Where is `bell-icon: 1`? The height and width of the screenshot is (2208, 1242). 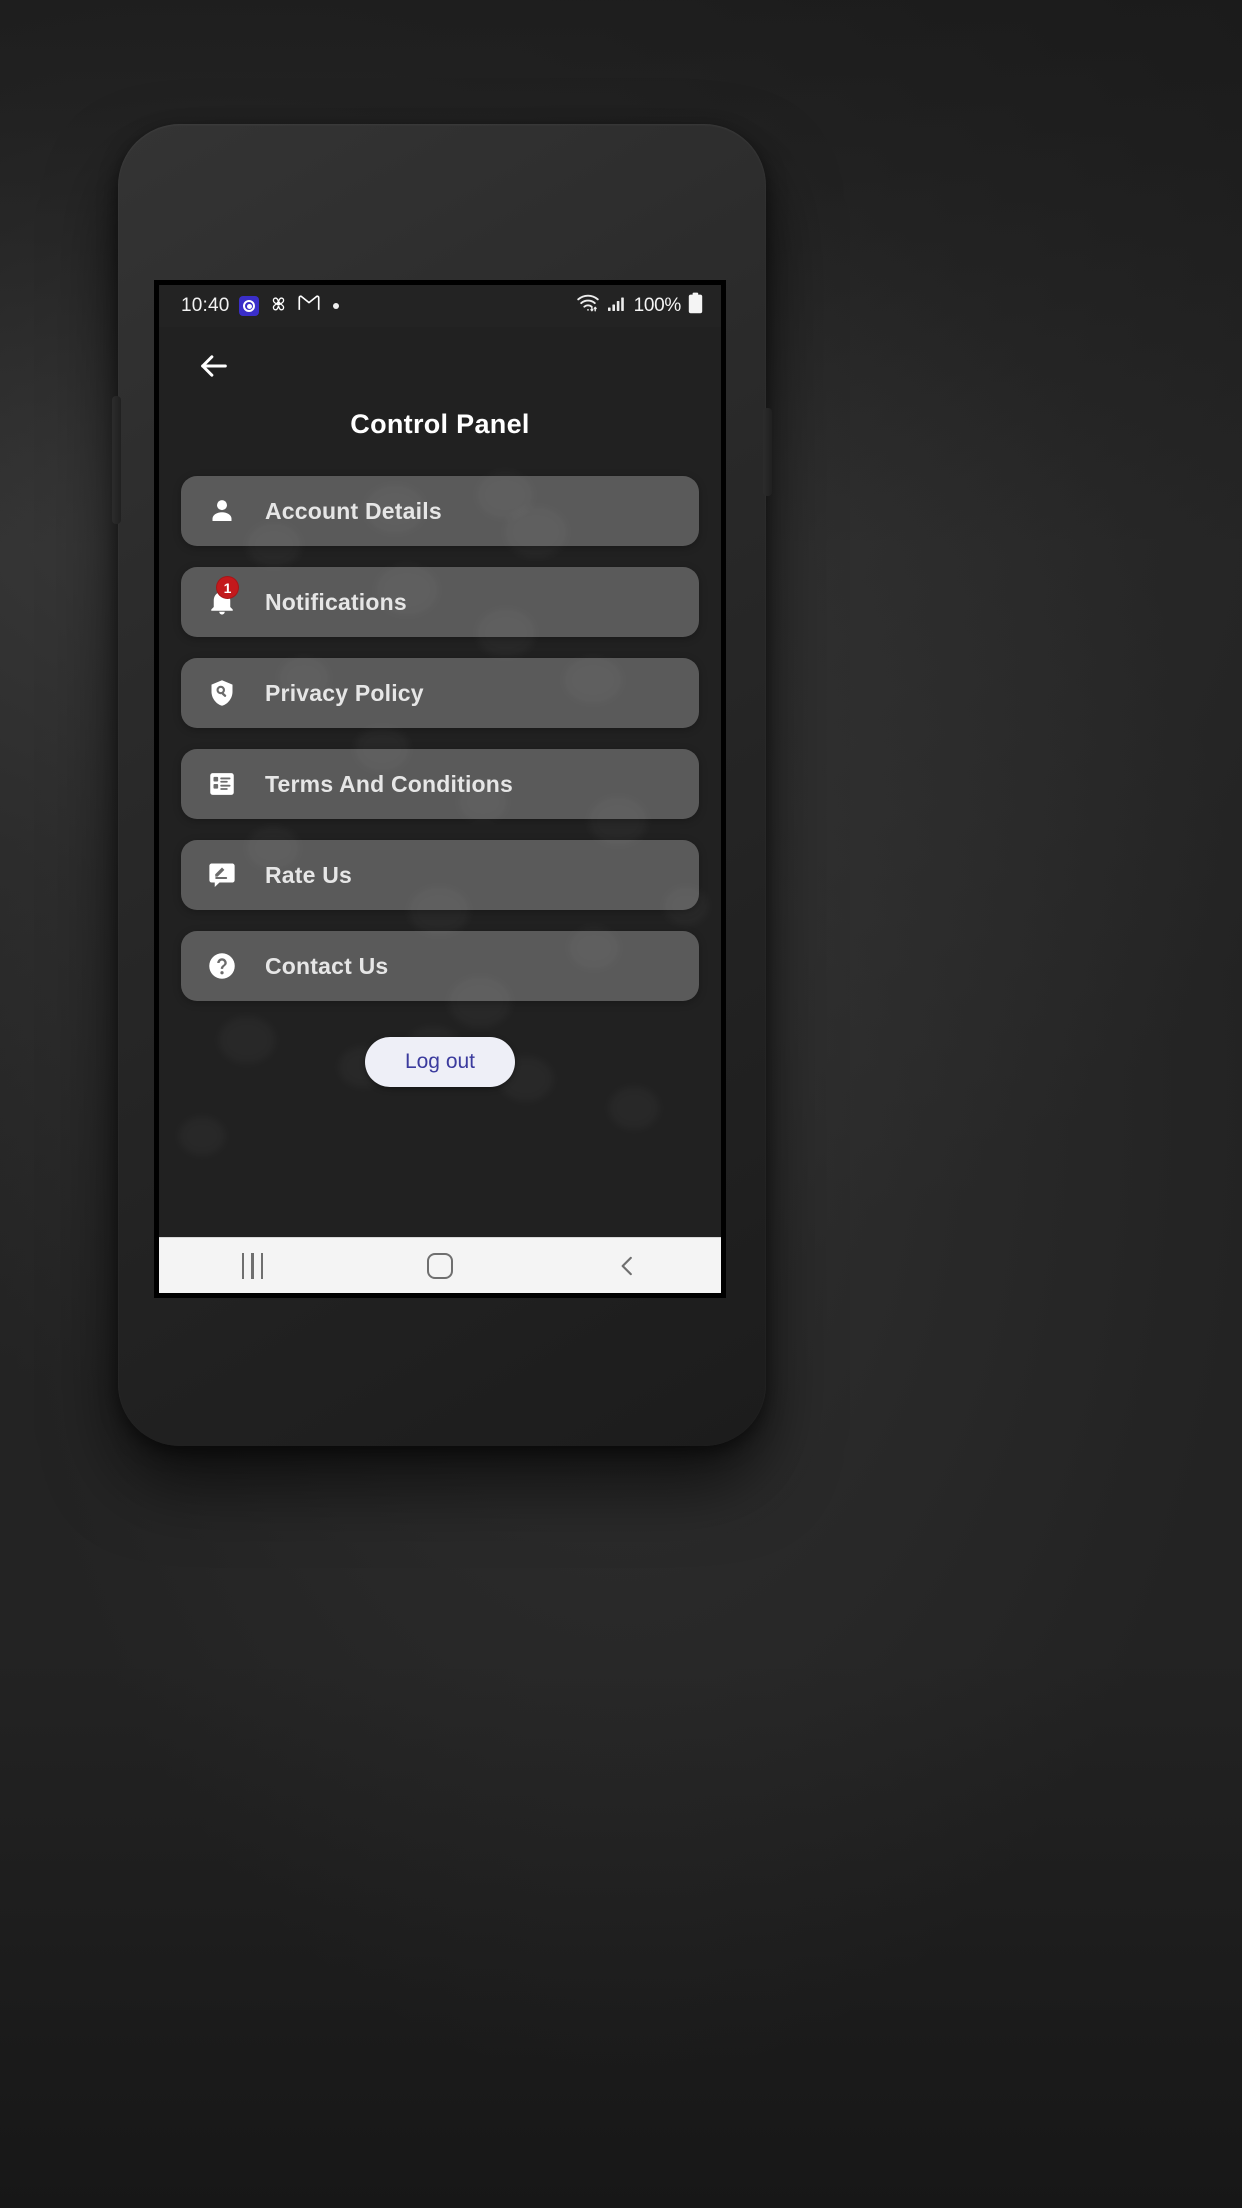 bell-icon: 1 is located at coordinates (222, 597).